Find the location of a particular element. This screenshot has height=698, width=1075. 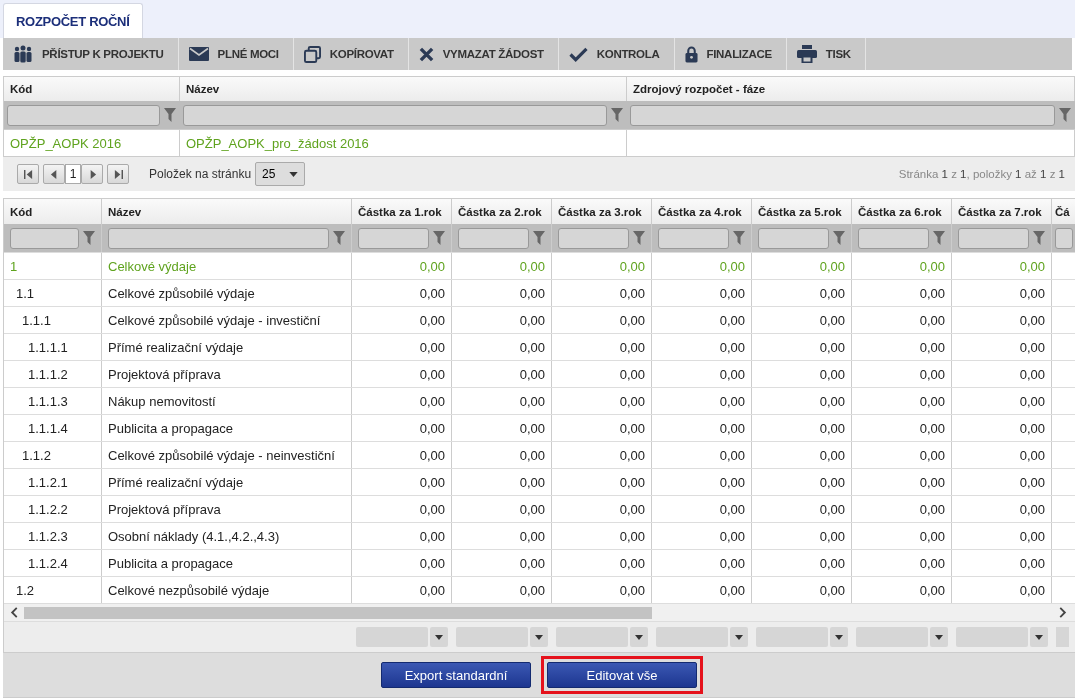

table-cell-text: 1.1.2.3 is located at coordinates (47, 536).